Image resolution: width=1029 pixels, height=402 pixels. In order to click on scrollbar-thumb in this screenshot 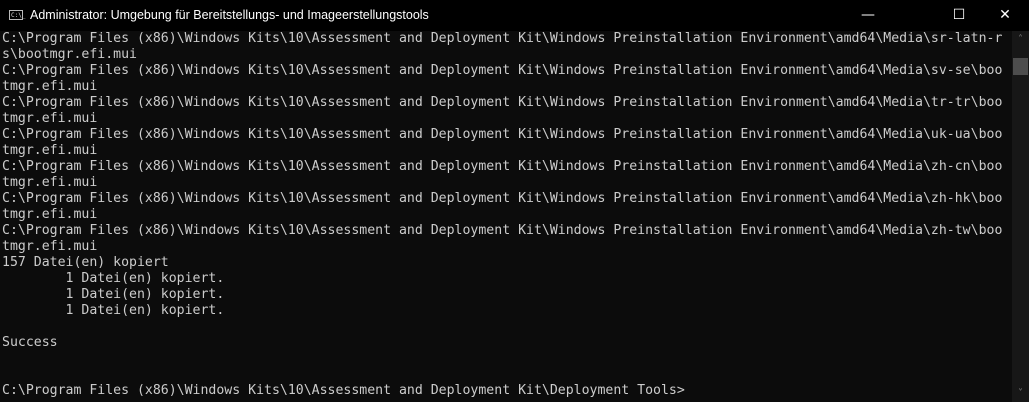, I will do `click(1020, 66)`.